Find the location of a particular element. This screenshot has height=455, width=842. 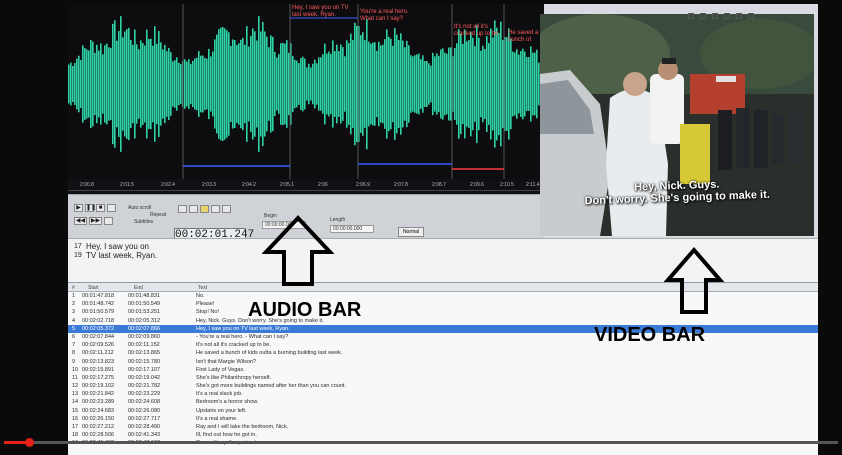

play-next-button is located at coordinates (111, 208).